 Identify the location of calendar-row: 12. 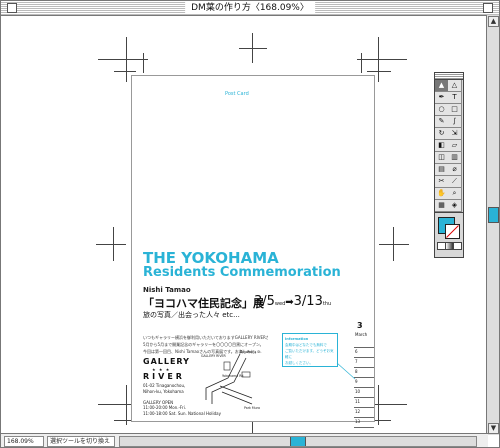
(364, 413).